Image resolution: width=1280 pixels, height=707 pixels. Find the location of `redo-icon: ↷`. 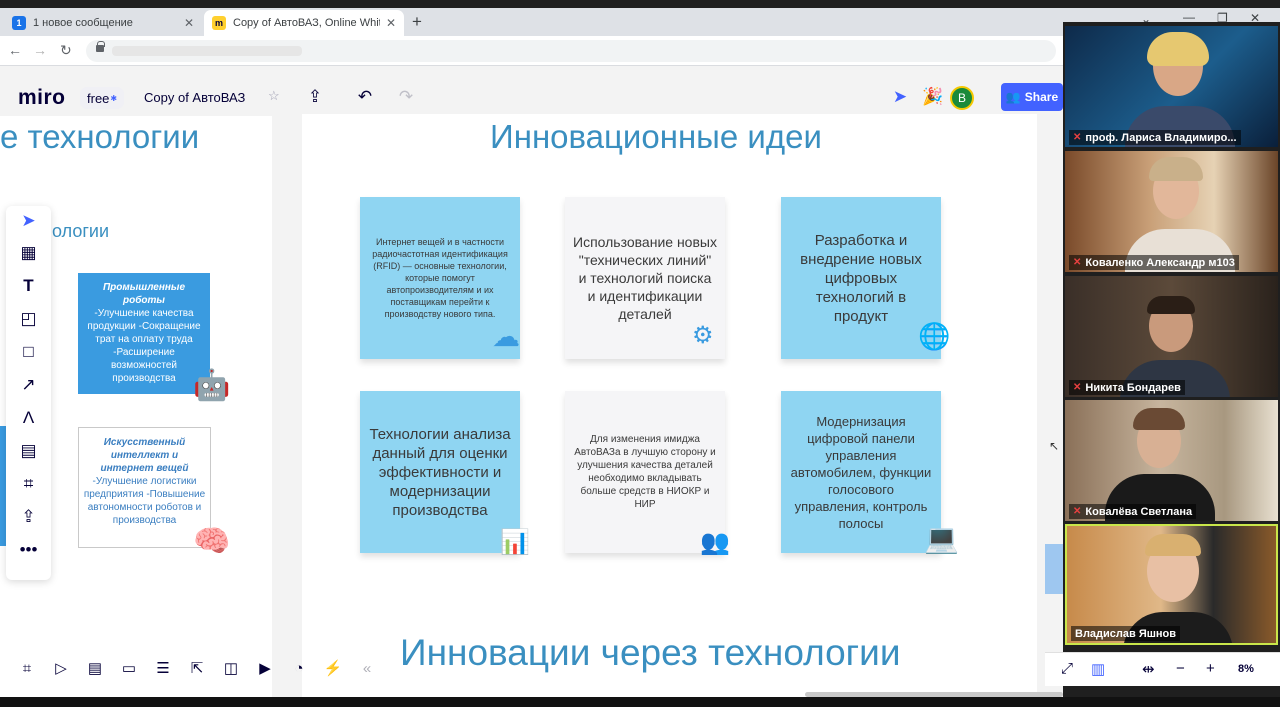

redo-icon: ↷ is located at coordinates (406, 97).